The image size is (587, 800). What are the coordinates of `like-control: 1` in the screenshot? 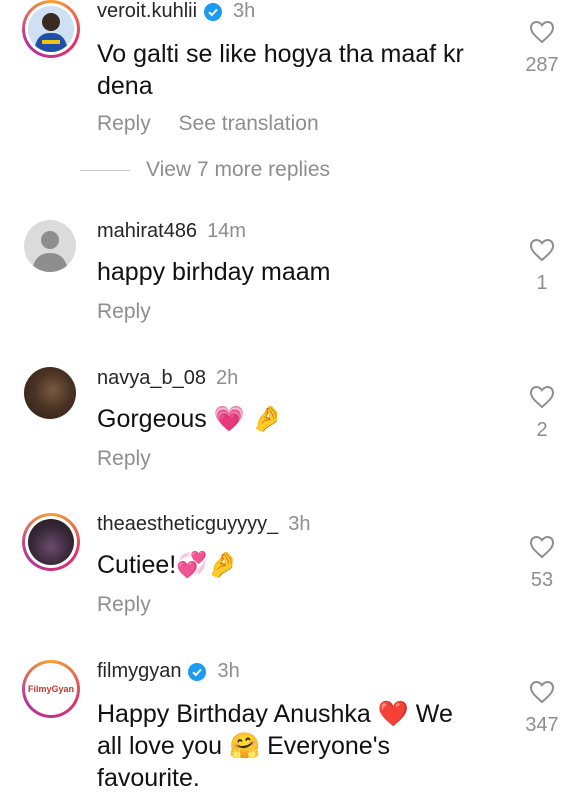 It's located at (542, 266).